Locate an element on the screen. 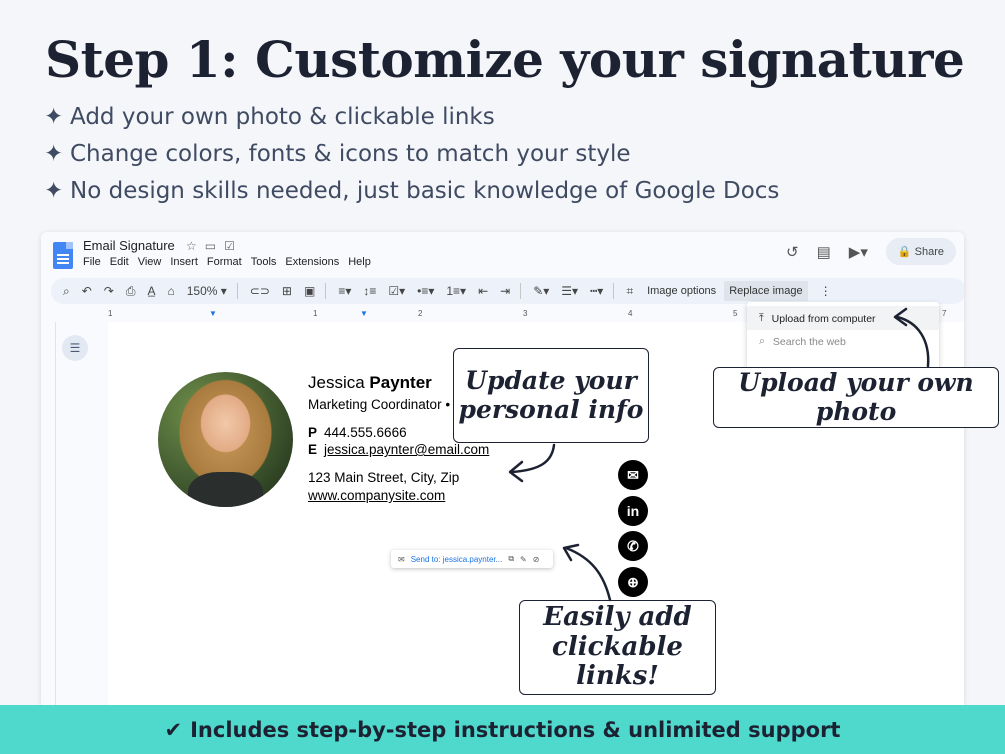  globe-icon: ⊕ is located at coordinates (633, 582).